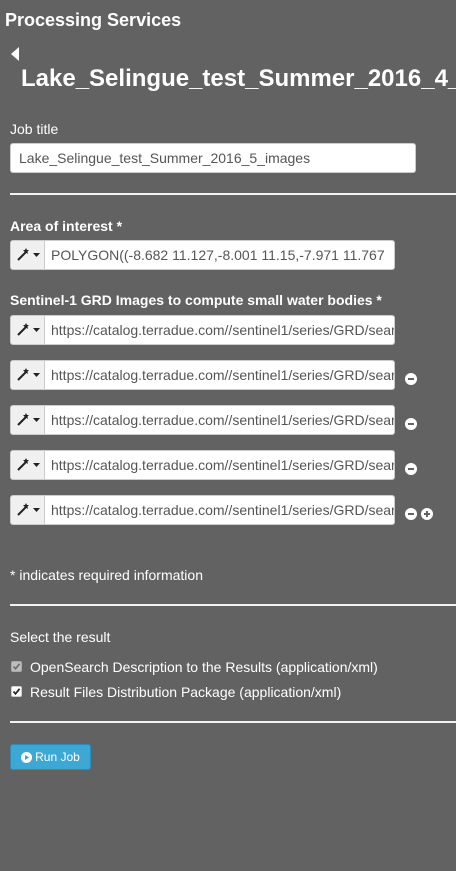 This screenshot has height=871, width=456. What do you see at coordinates (60, 637) in the screenshot?
I see `select-result-label: Select the result` at bounding box center [60, 637].